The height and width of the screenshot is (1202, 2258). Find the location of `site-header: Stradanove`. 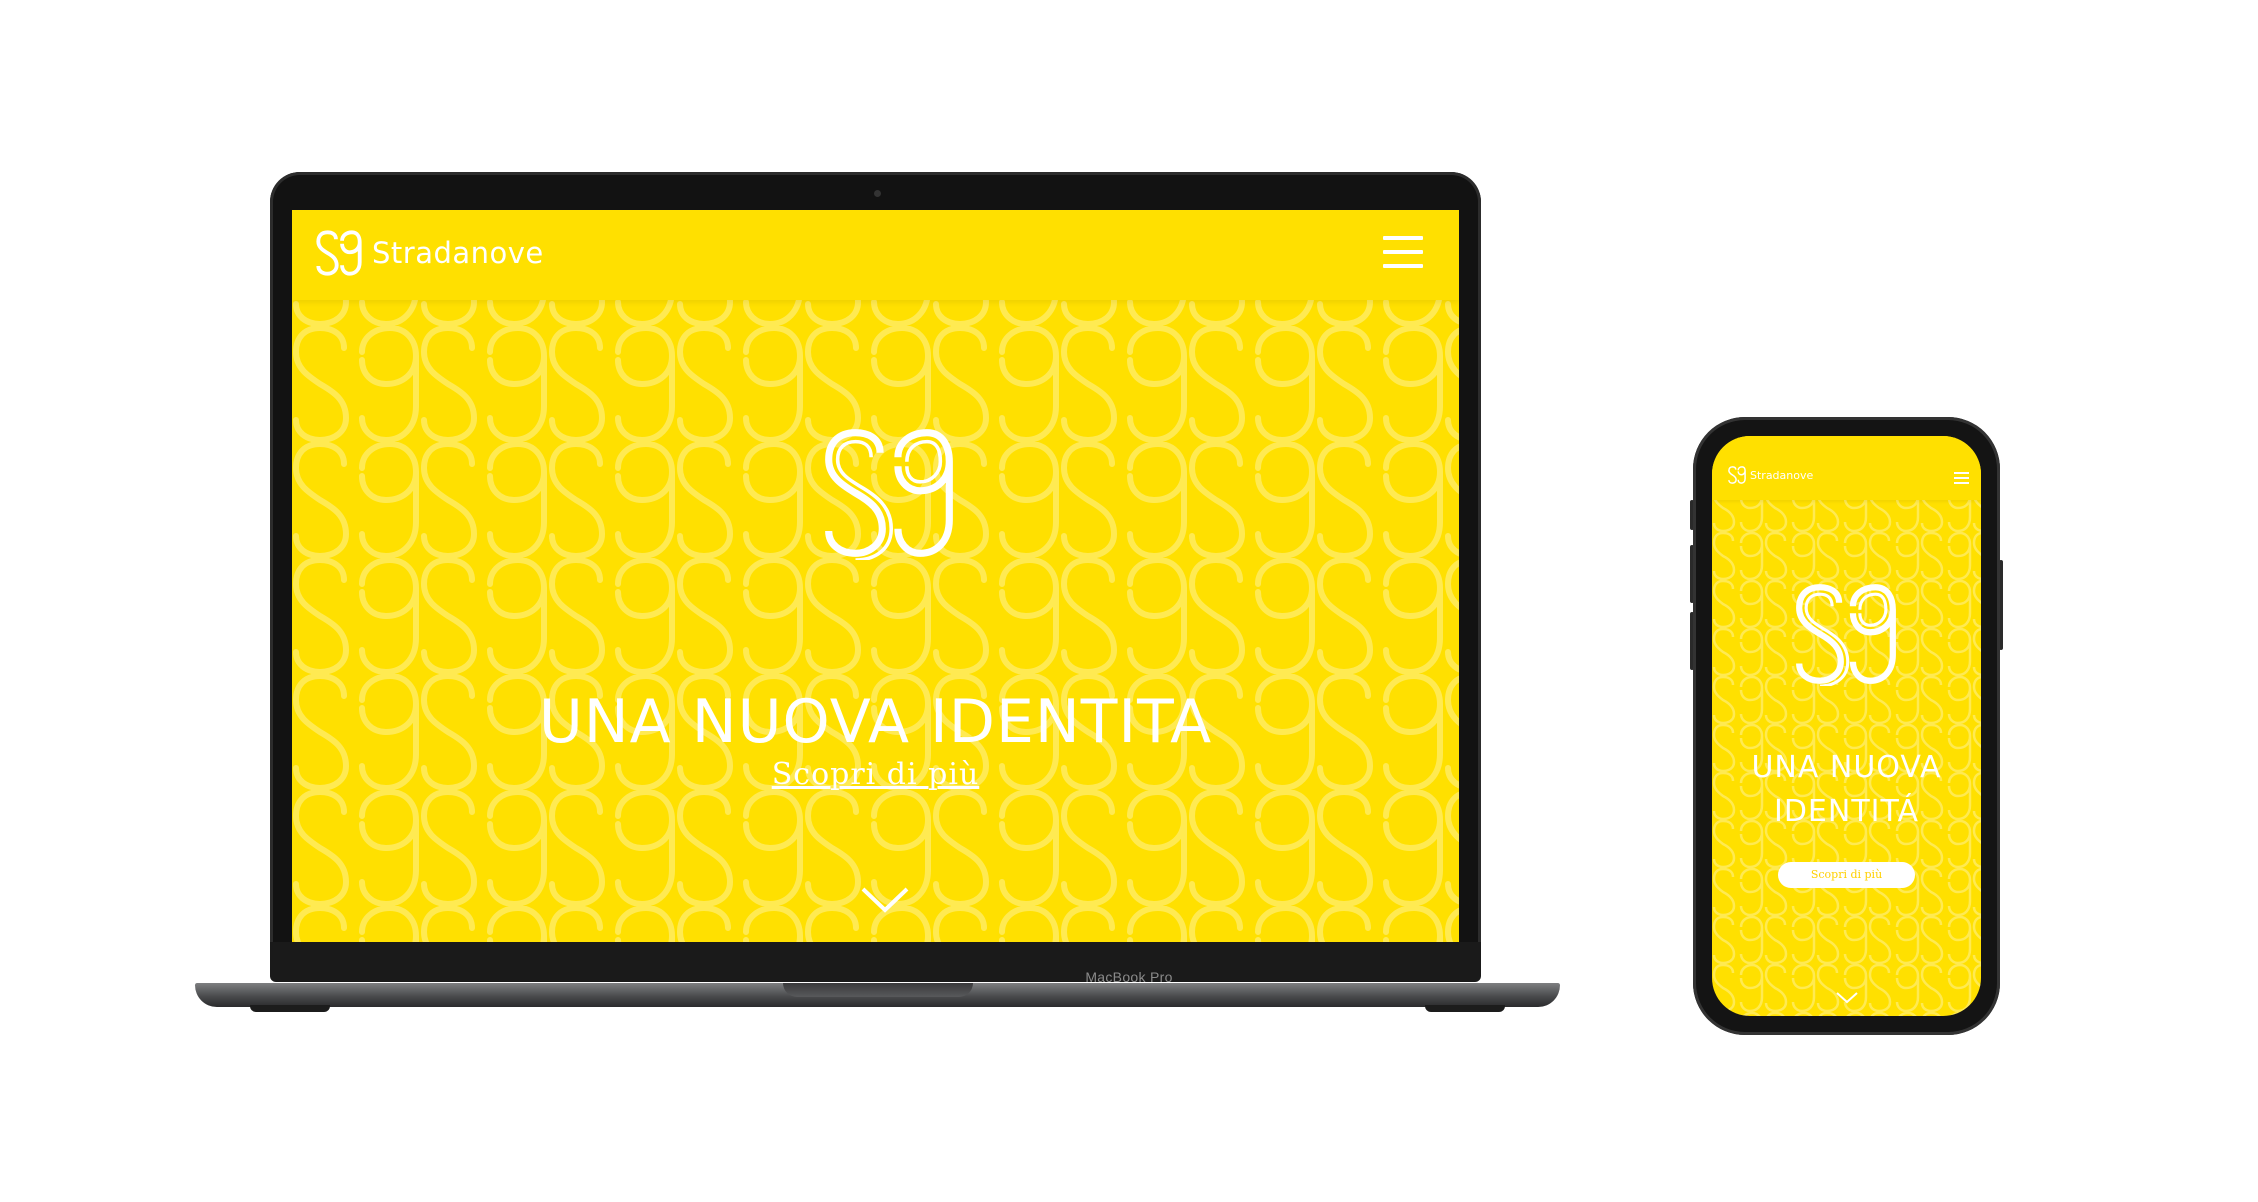

site-header: Stradanove is located at coordinates (875, 255).